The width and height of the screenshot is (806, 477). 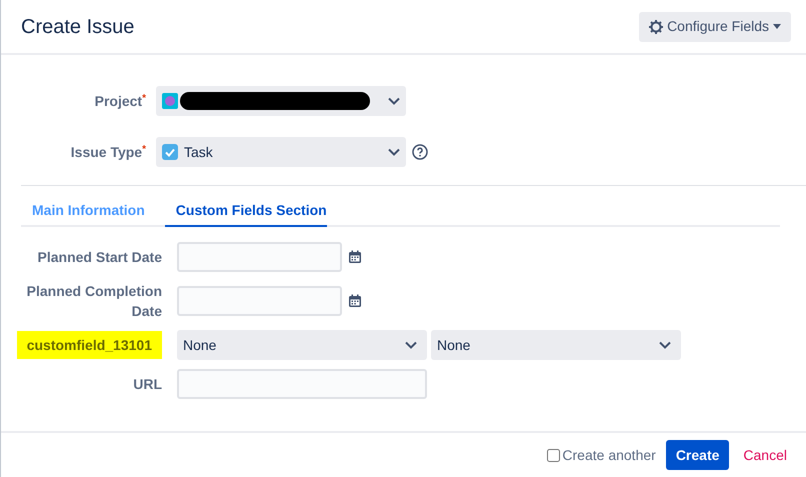 I want to click on field-label: Issue Type, so click(x=106, y=152).